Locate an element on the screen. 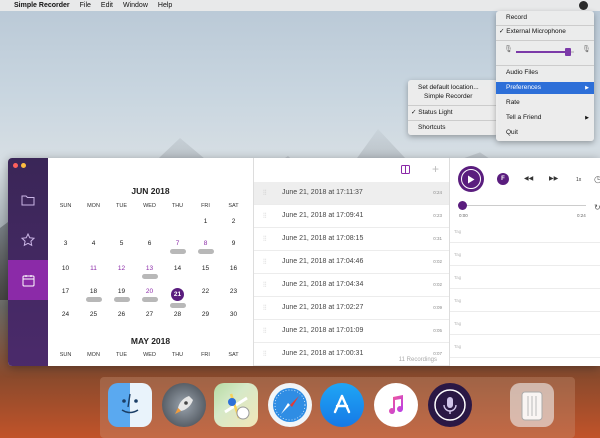 This screenshot has width=600, height=438. calendar-day: 11 is located at coordinates (93, 268).